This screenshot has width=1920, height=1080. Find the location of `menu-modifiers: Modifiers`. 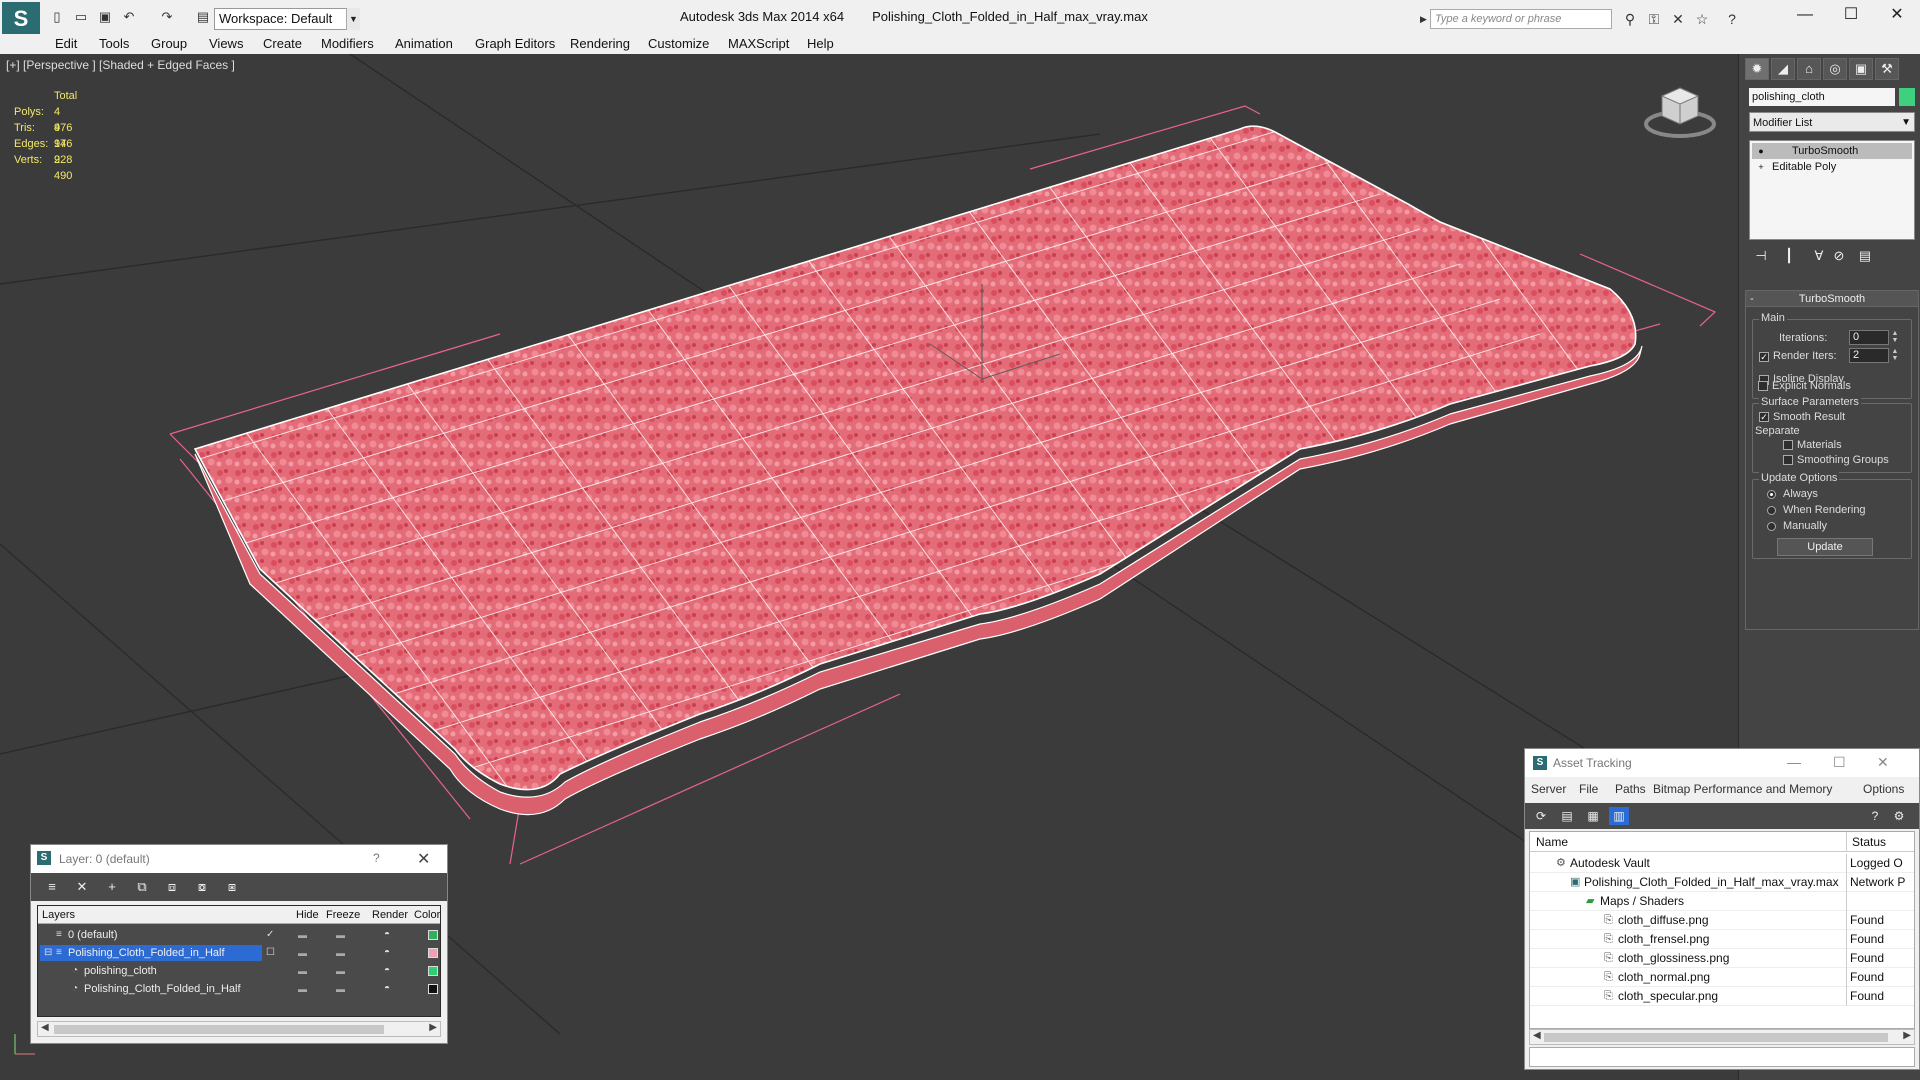

menu-modifiers: Modifiers is located at coordinates (347, 43).